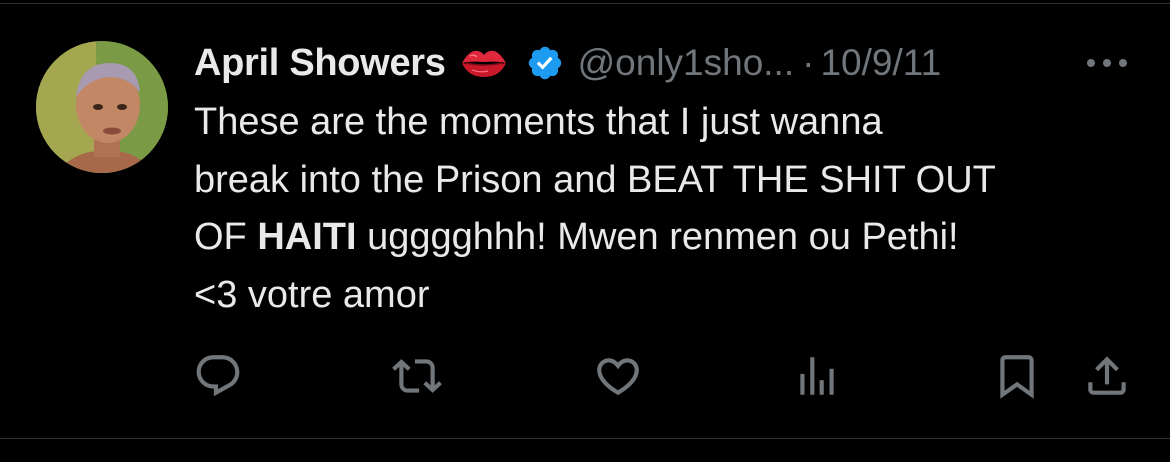 Image resolution: width=1170 pixels, height=462 pixels. I want to click on reply-button, so click(218, 376).